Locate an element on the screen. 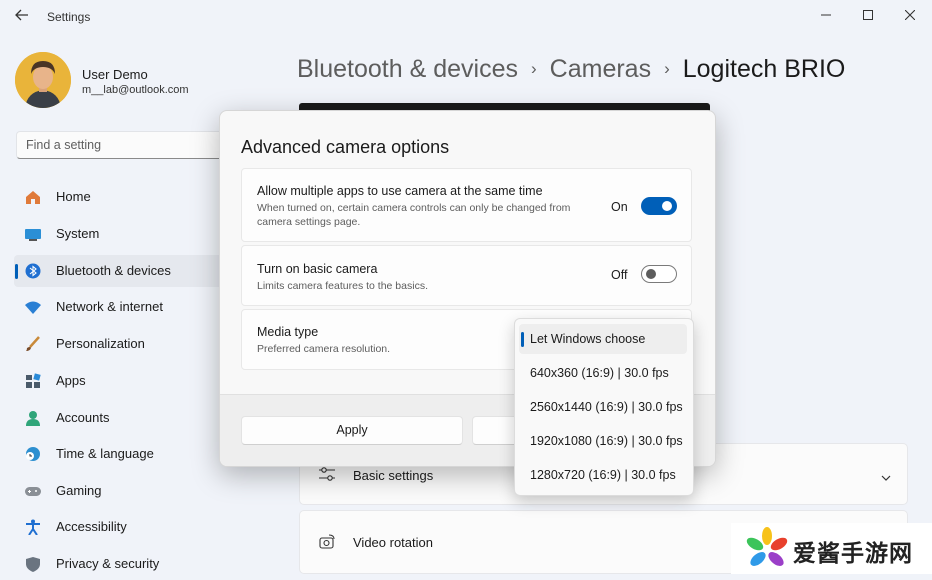 The height and width of the screenshot is (580, 932). watermark-logo-icon is located at coordinates (767, 550).